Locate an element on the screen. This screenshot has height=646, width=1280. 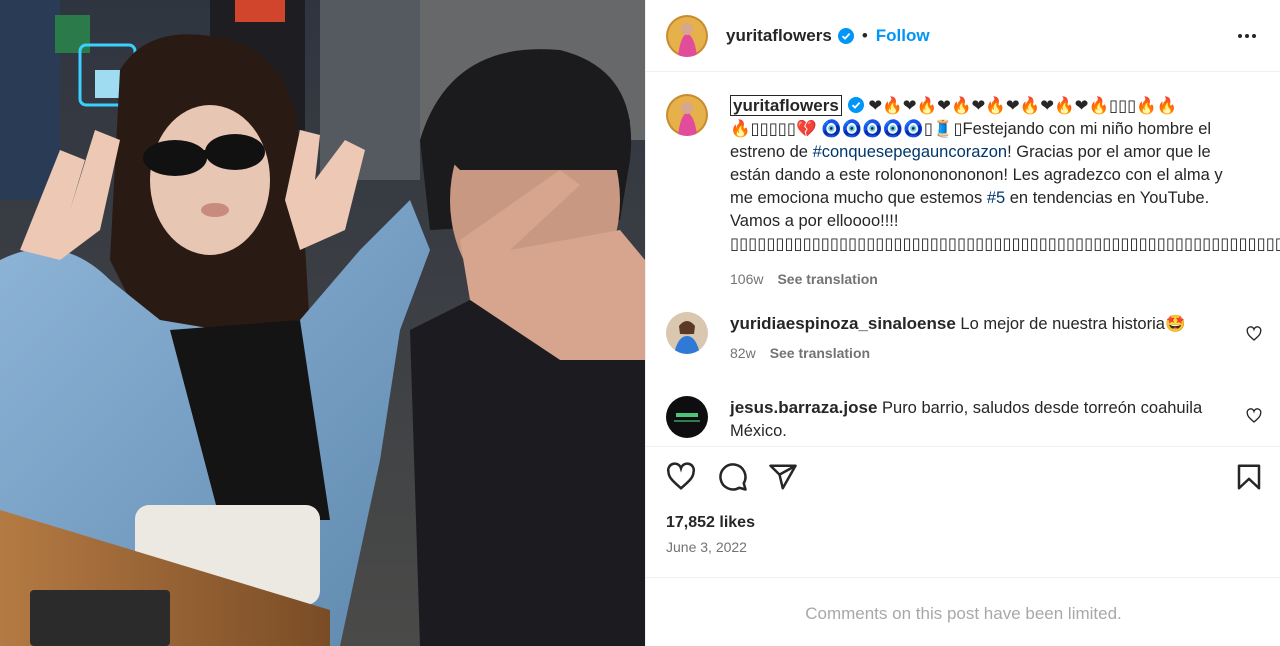
caption-emoji-line2a: 🔥▯▯▯▯▯💔 is located at coordinates (773, 129).